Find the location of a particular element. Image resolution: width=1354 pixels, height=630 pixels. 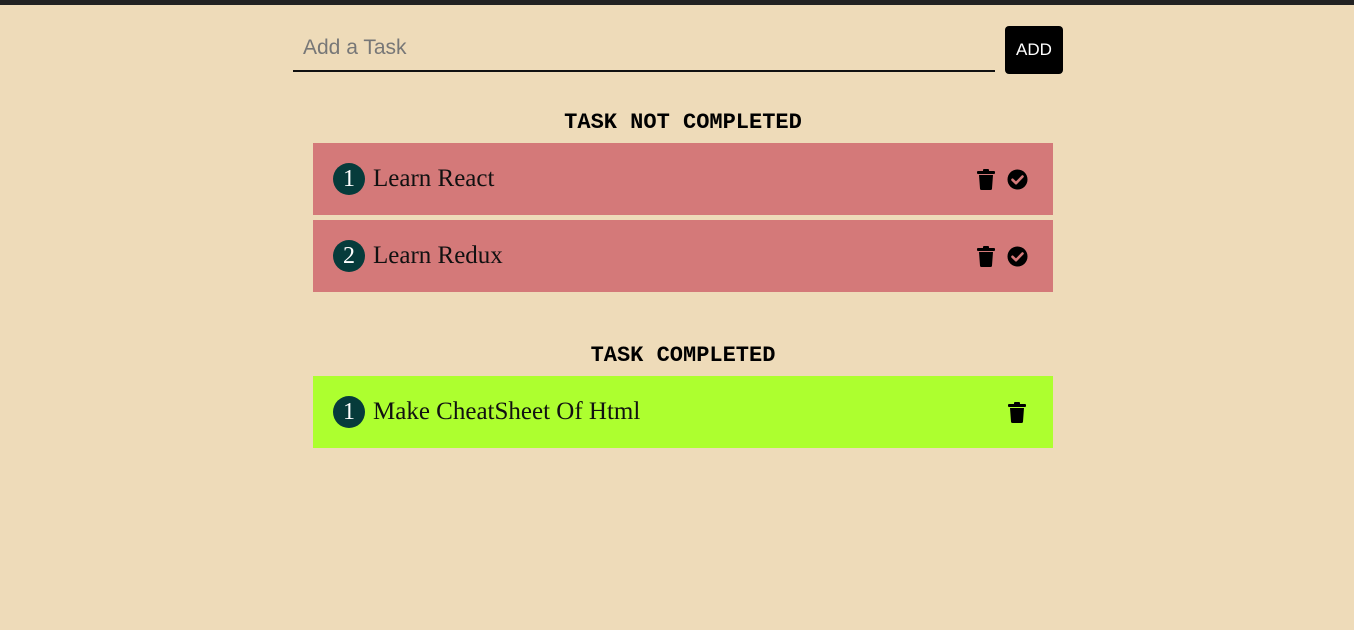

section-heading-completed: TASK COMPLETED is located at coordinates (683, 355).